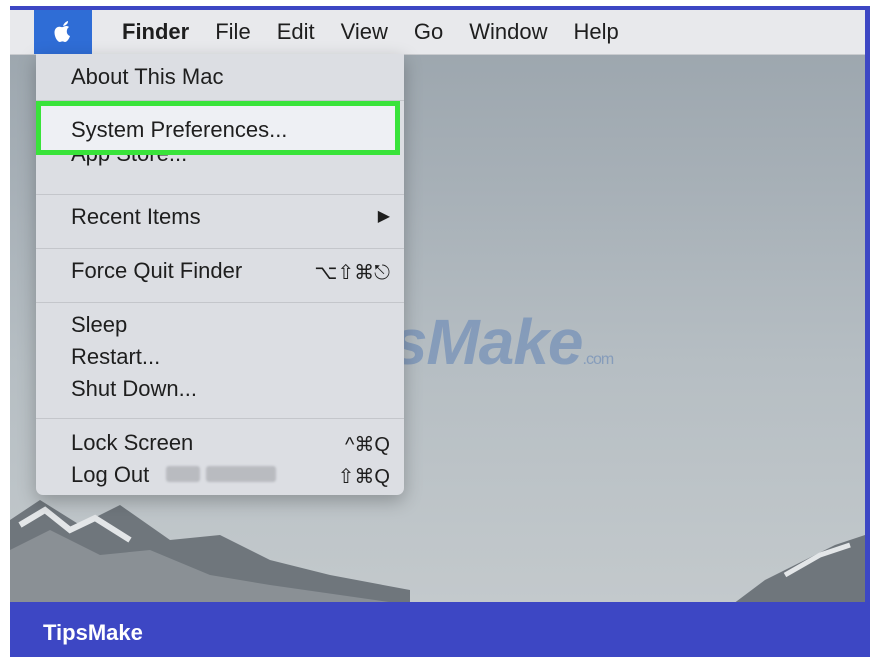 The image size is (870, 662). I want to click on apple-menu-button, so click(63, 32).